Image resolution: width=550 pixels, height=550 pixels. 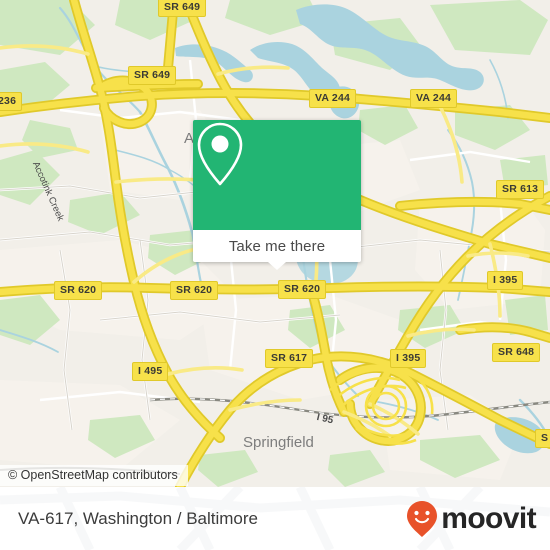 I want to click on shield-i-395-bottom: I 395, so click(x=408, y=358).